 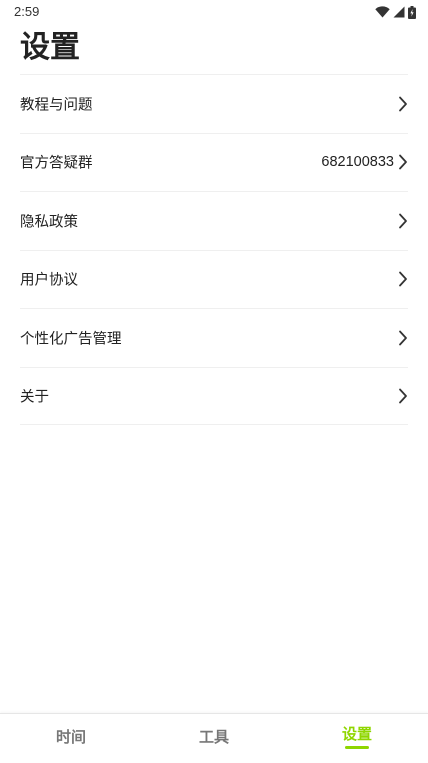 I want to click on settings-item-official-group: 官方答疑群 682100833, so click(x=214, y=162).